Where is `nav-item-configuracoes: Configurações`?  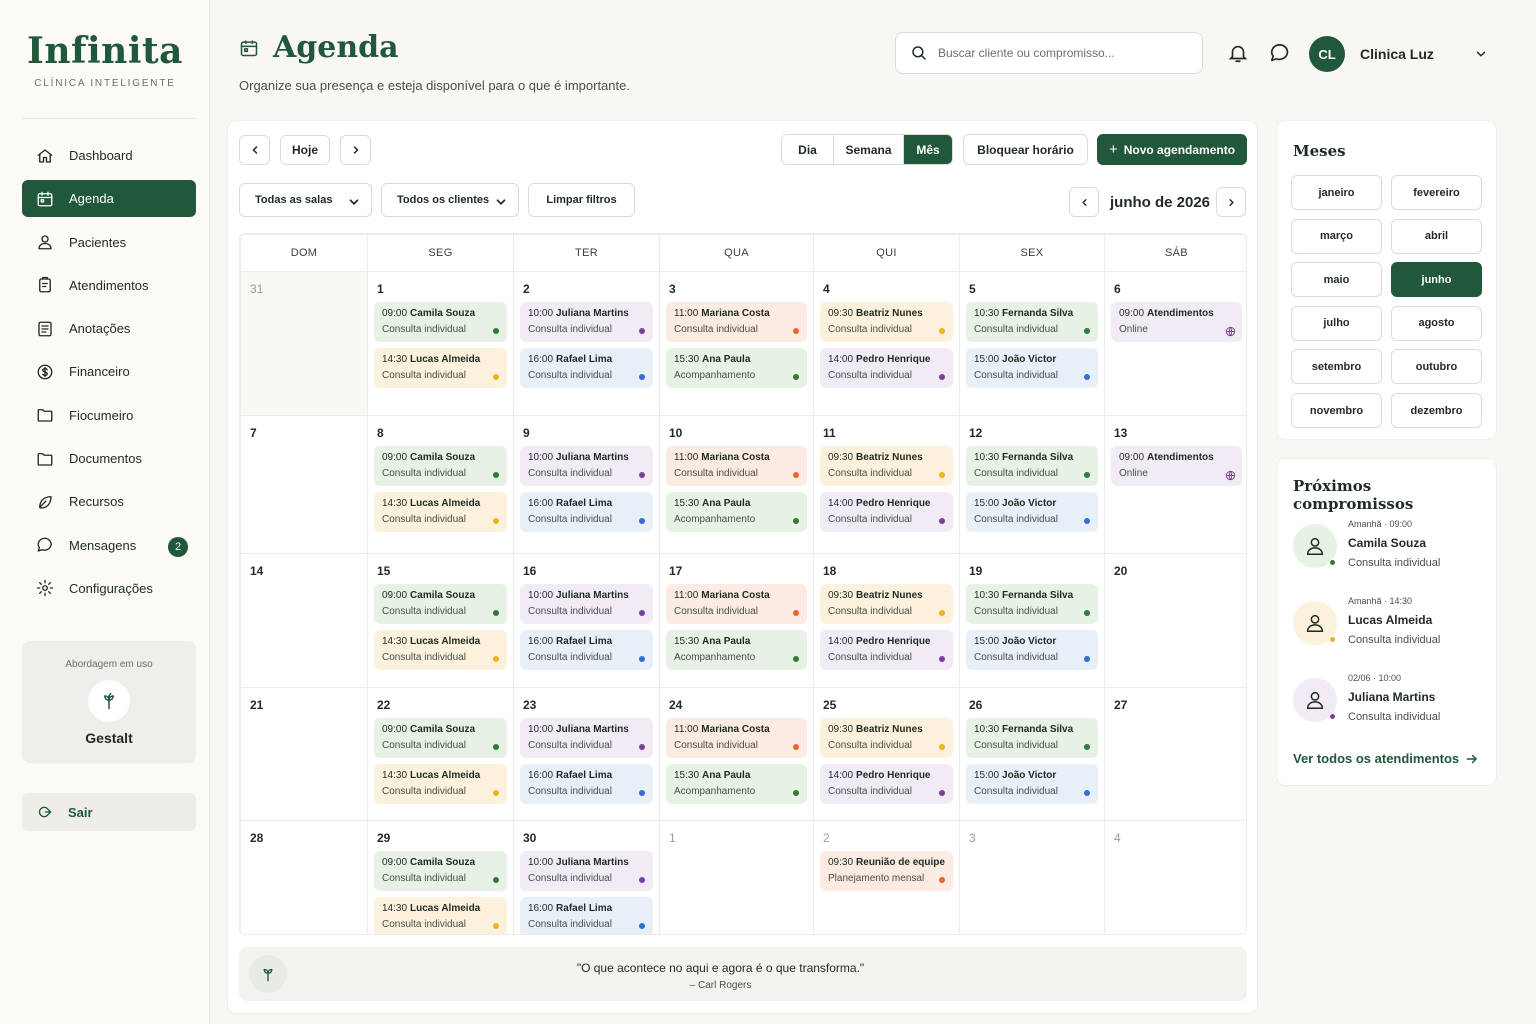
nav-item-configuracoes: Configurações is located at coordinates (109, 588).